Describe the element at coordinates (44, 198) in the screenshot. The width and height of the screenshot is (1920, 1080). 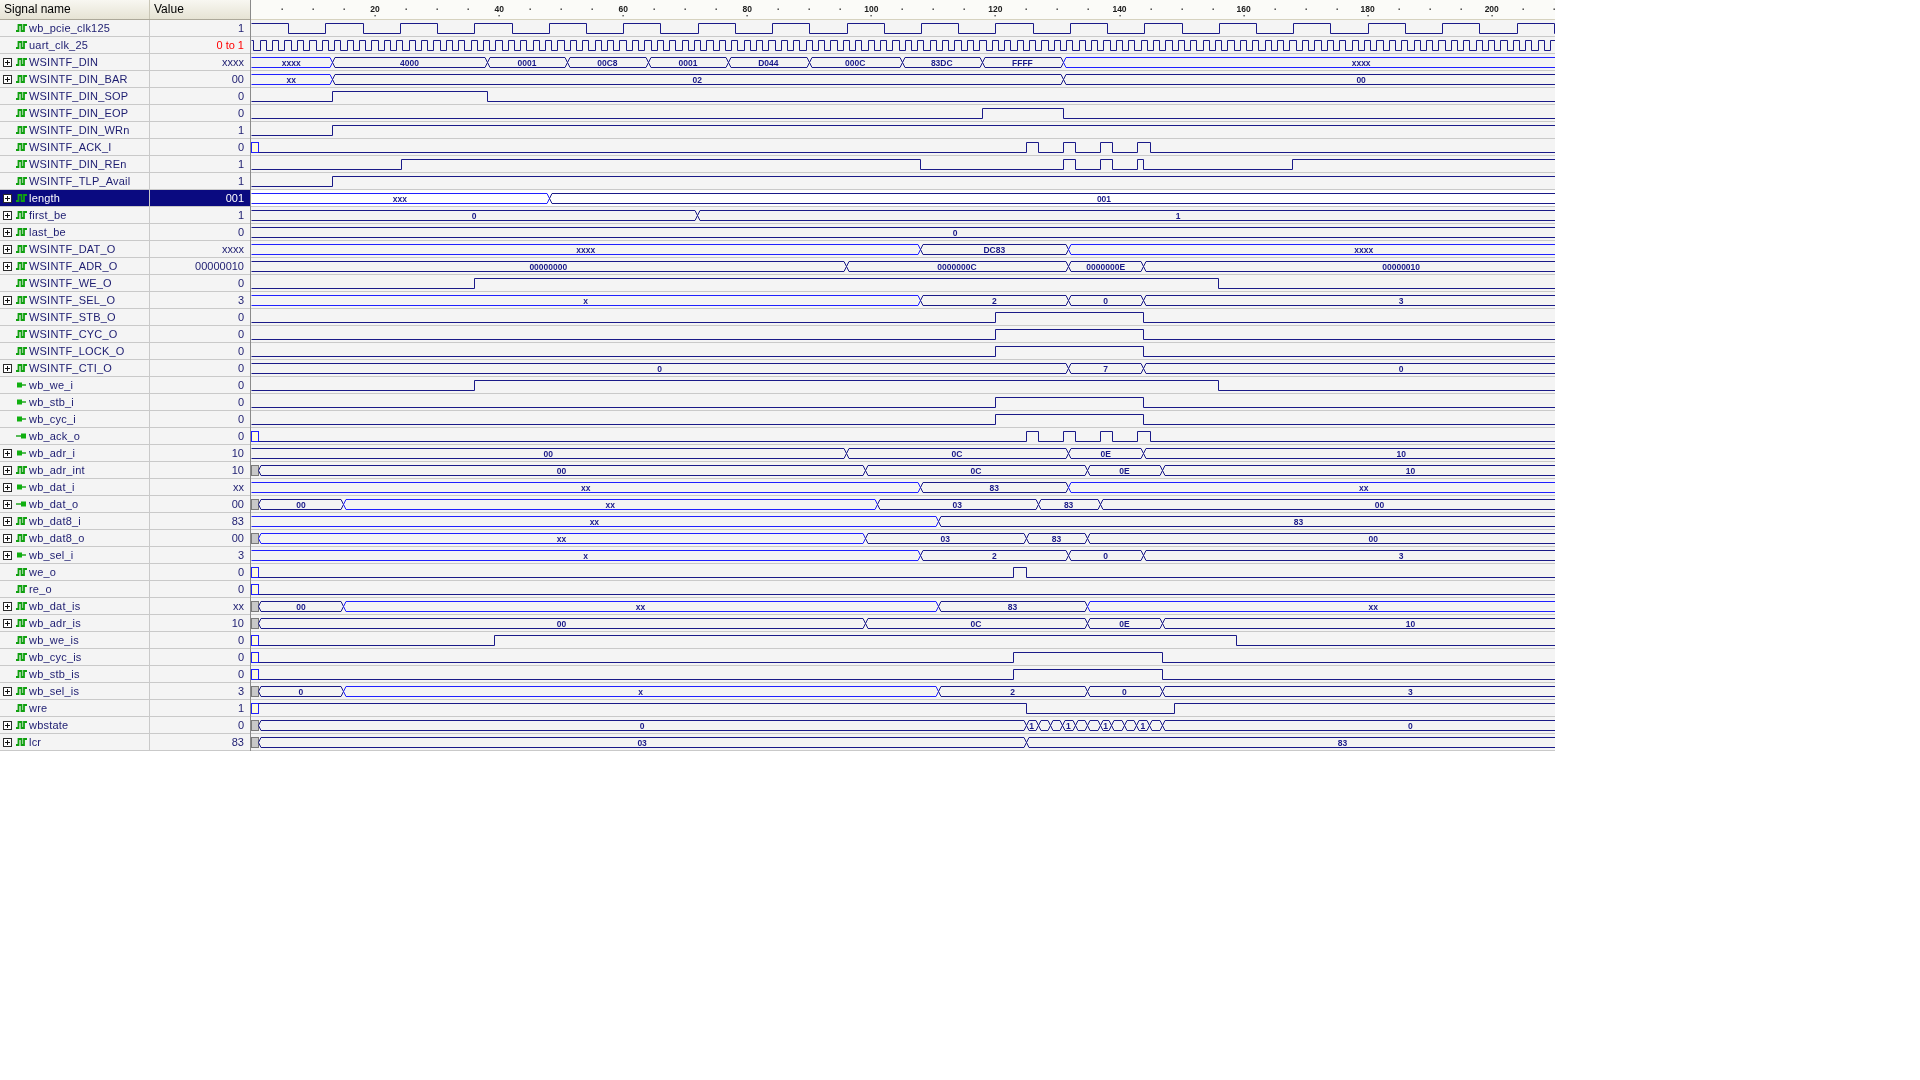
I see `signal-name: length` at that location.